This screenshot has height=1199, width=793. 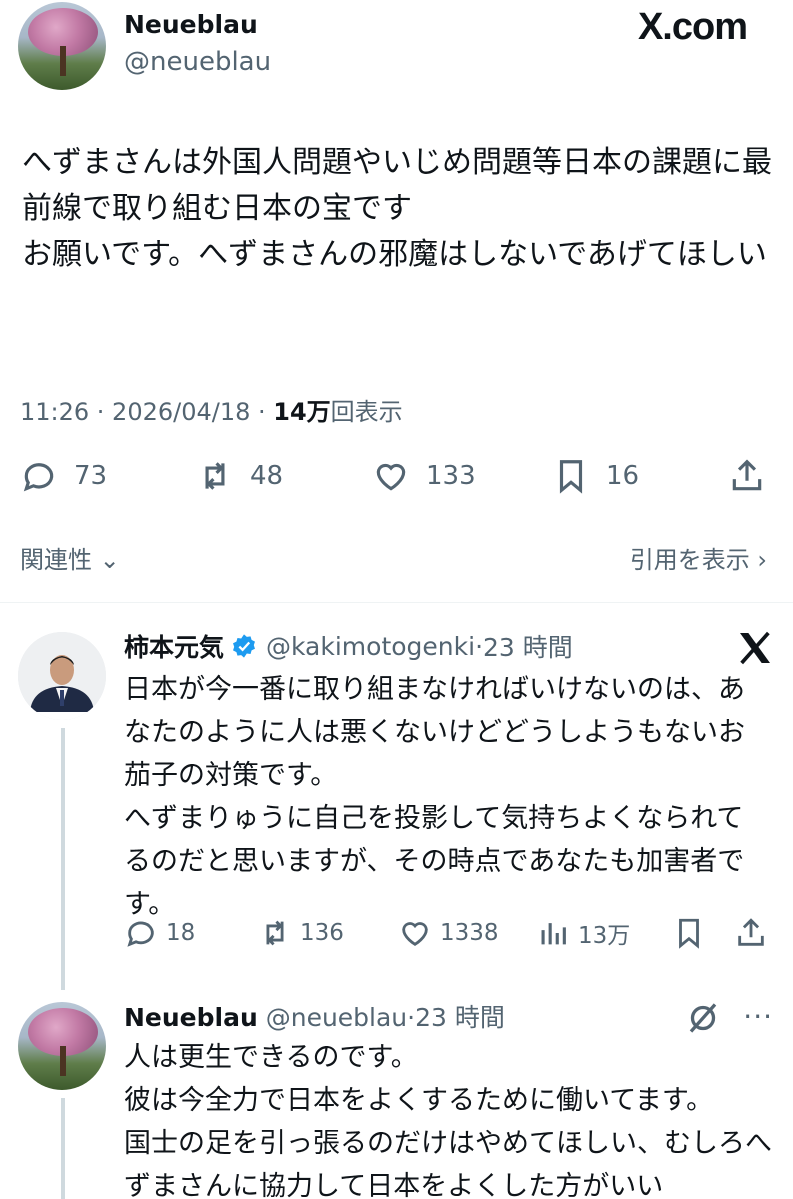 I want to click on reply1-views-button: 13万, so click(x=583, y=933).